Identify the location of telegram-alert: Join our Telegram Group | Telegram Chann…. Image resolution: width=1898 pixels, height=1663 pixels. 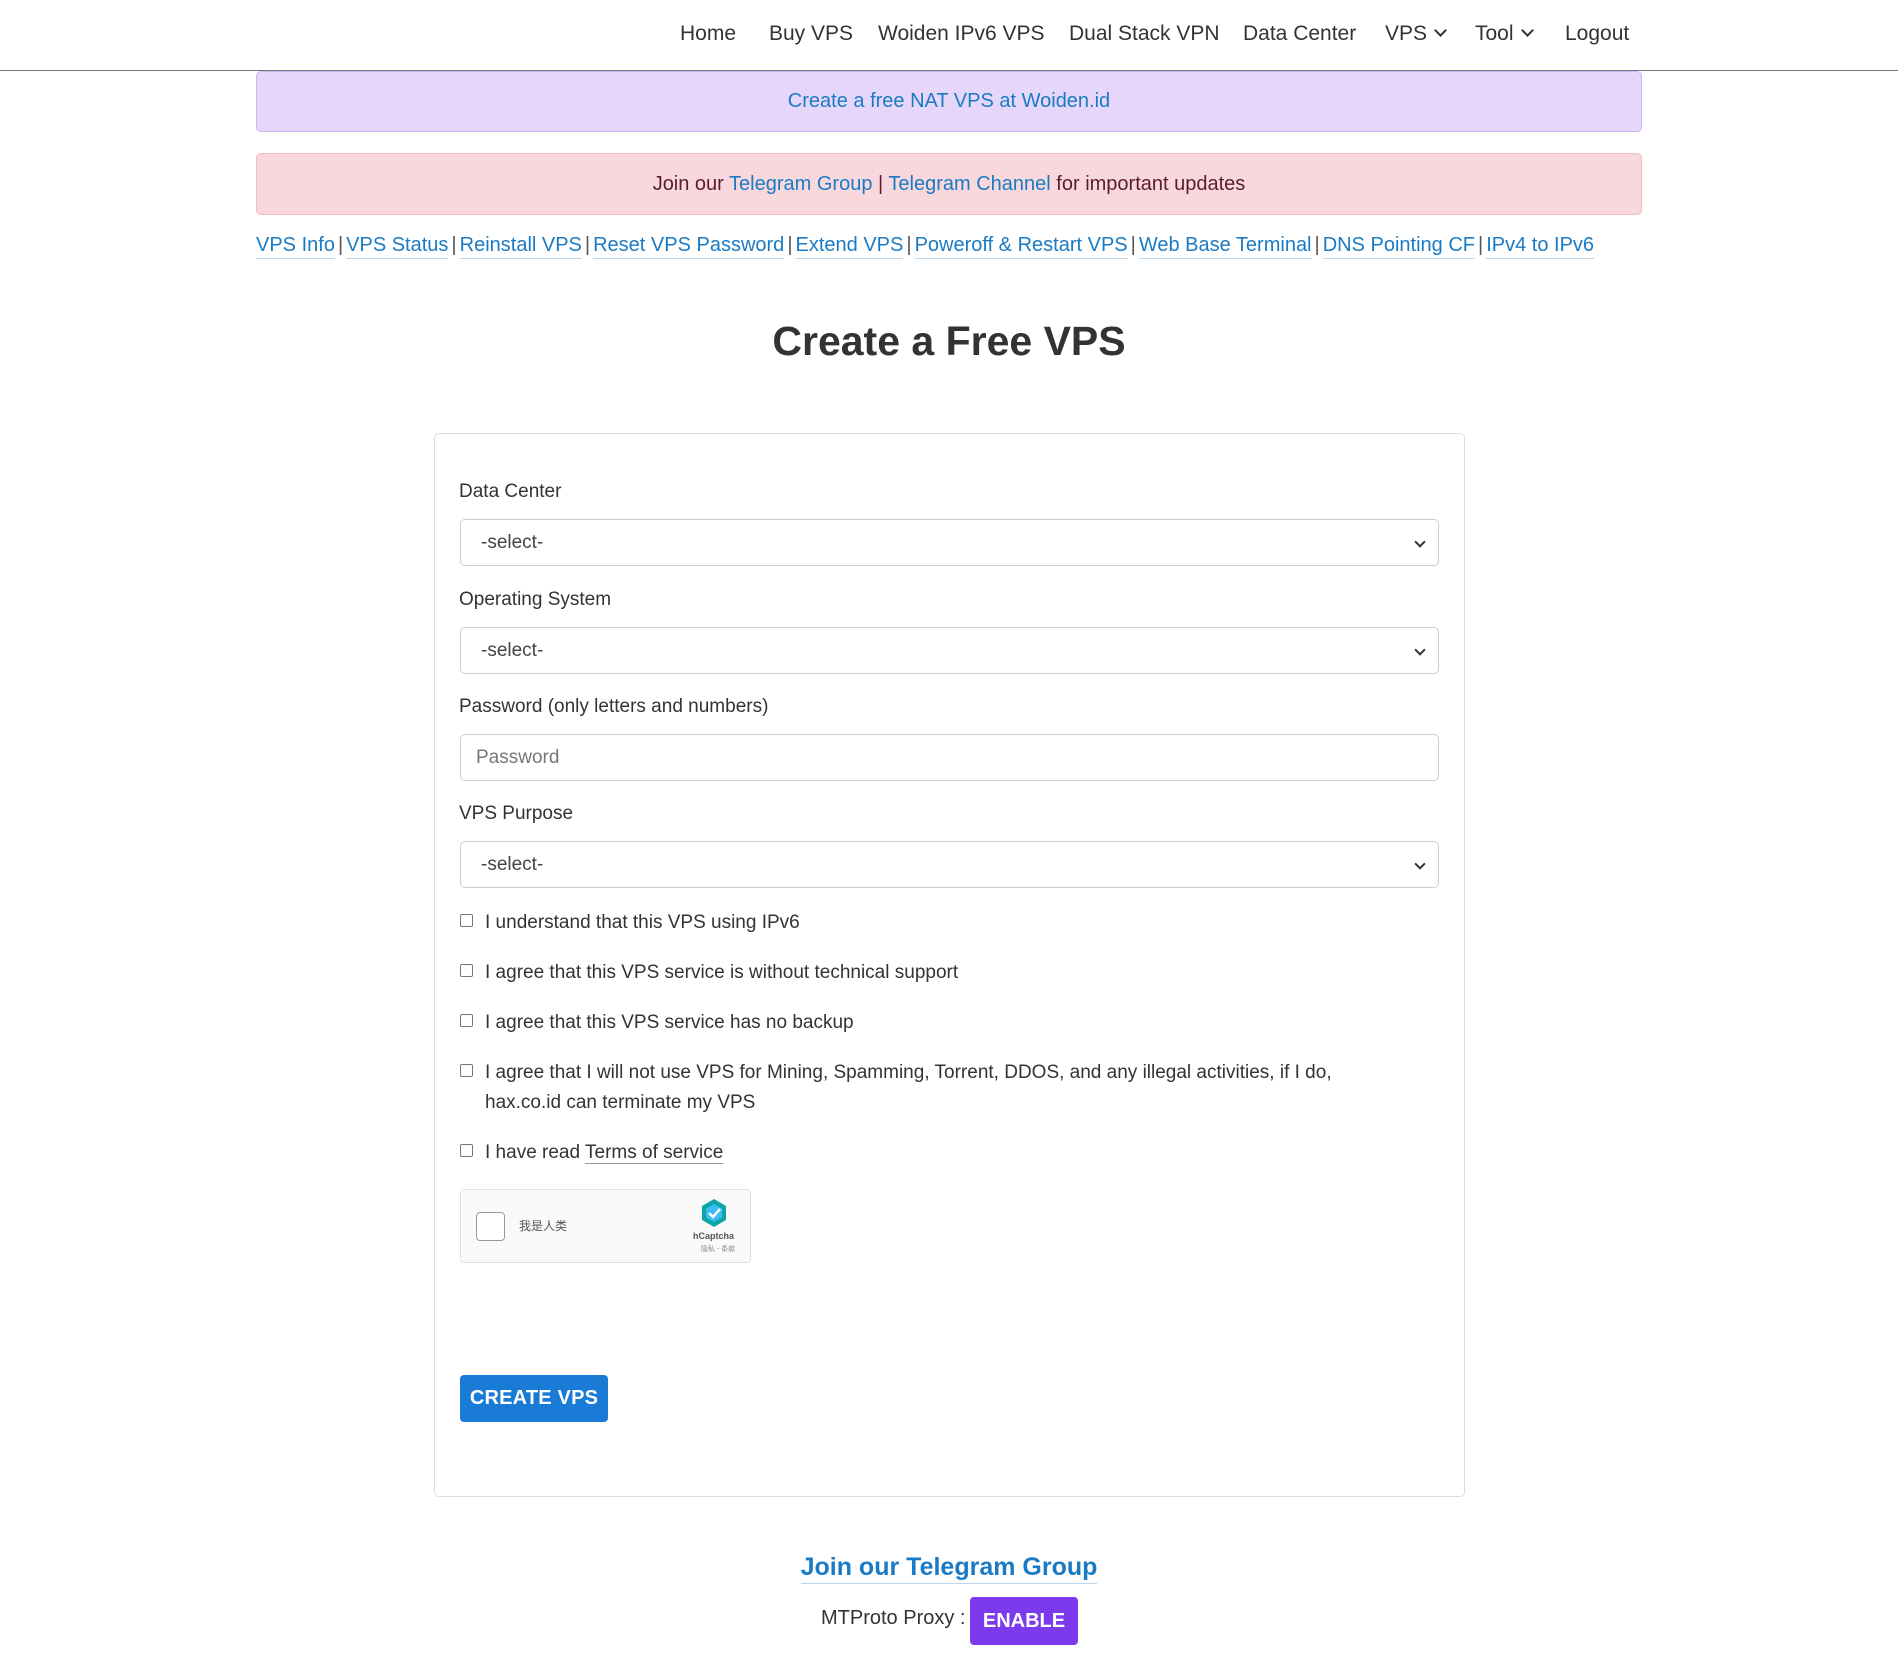
(949, 184).